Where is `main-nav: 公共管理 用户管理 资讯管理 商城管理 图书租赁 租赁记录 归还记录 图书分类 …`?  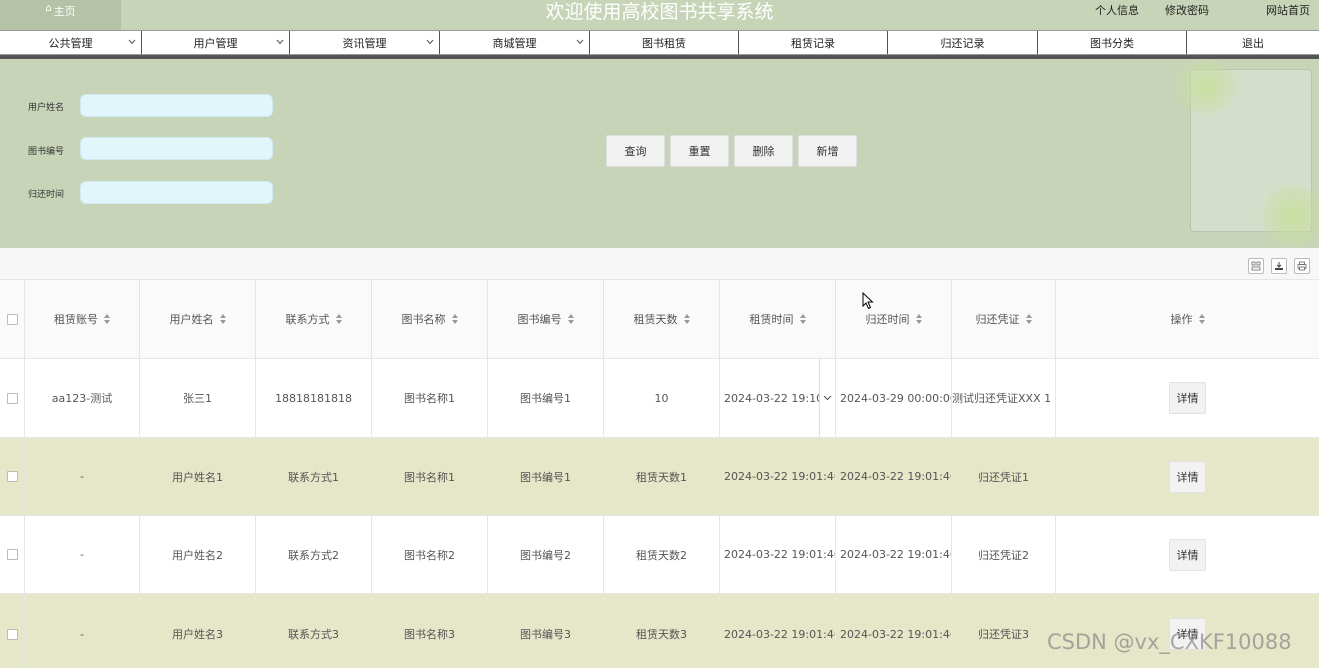
main-nav: 公共管理 用户管理 资讯管理 商城管理 图书租赁 租赁记录 归还记录 图书分类 … is located at coordinates (659, 42).